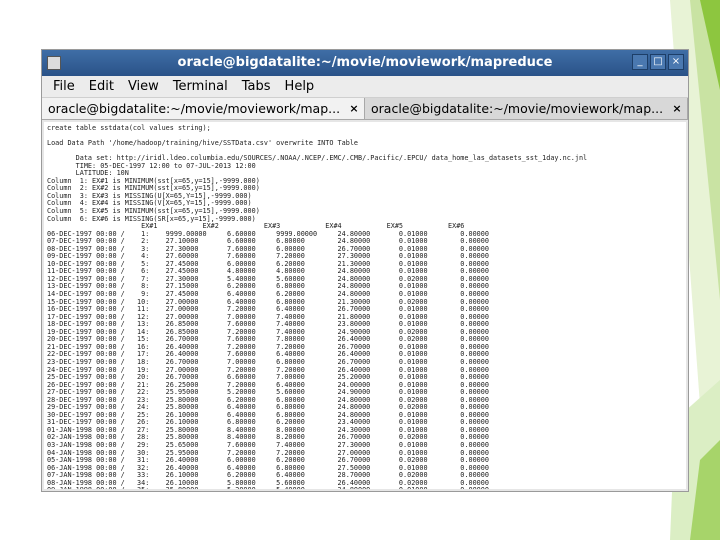 This screenshot has width=720, height=540. I want to click on menu-bar: File Edit View Terminal Tabs Help, so click(365, 87).